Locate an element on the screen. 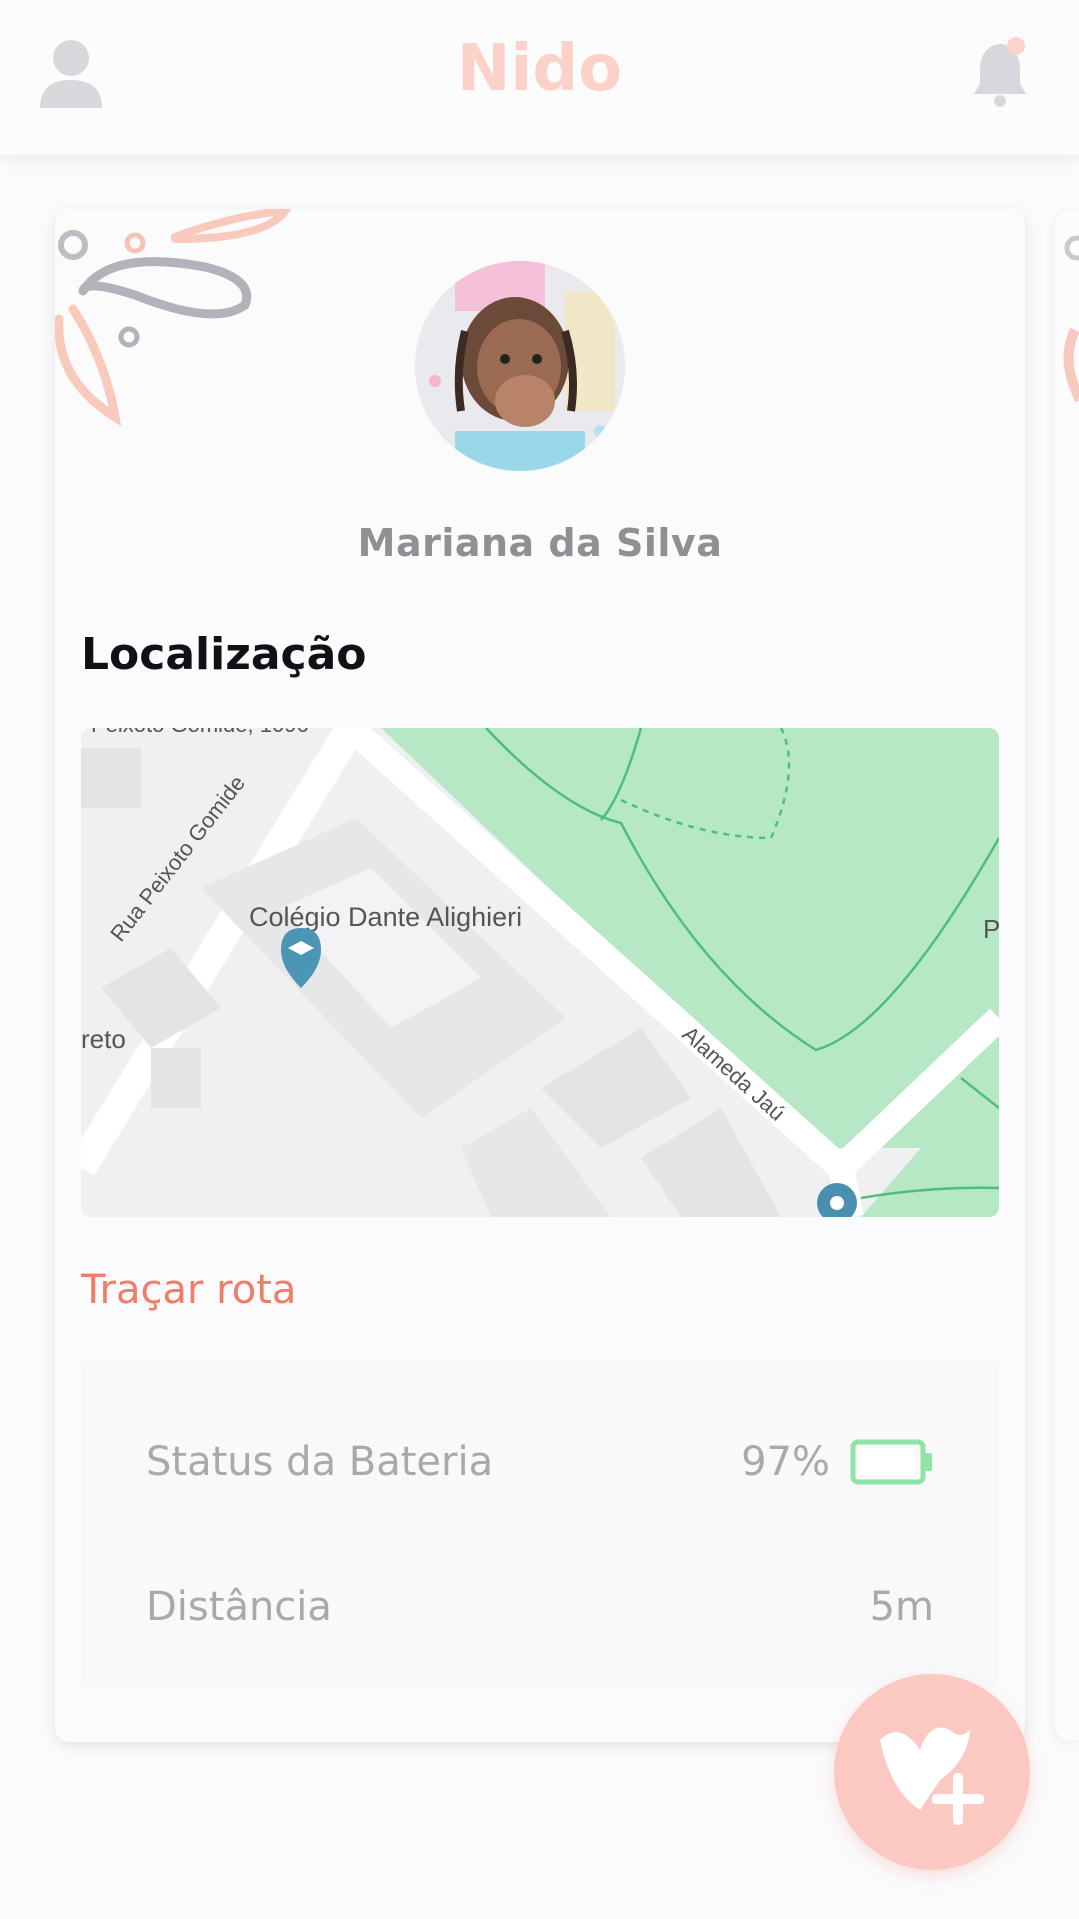 The height and width of the screenshot is (1919, 1079). map-label-right-fragment: P is located at coordinates (991, 929).